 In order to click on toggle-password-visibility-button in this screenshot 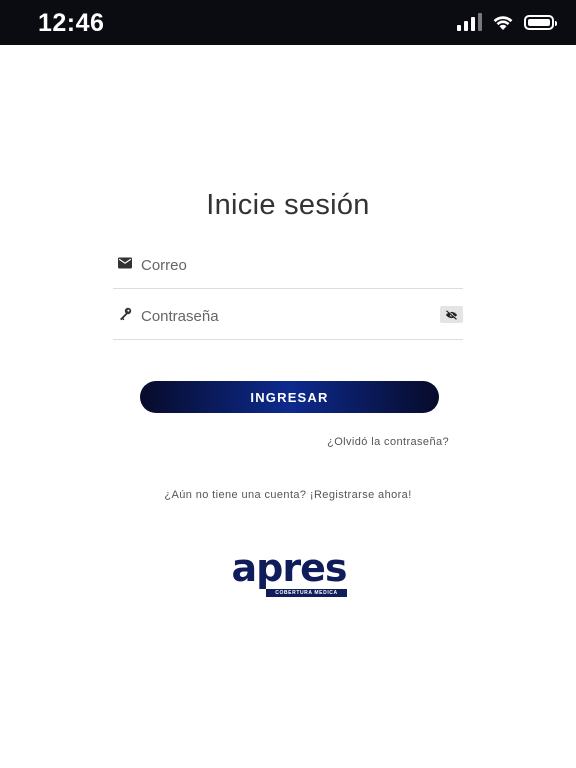, I will do `click(451, 314)`.